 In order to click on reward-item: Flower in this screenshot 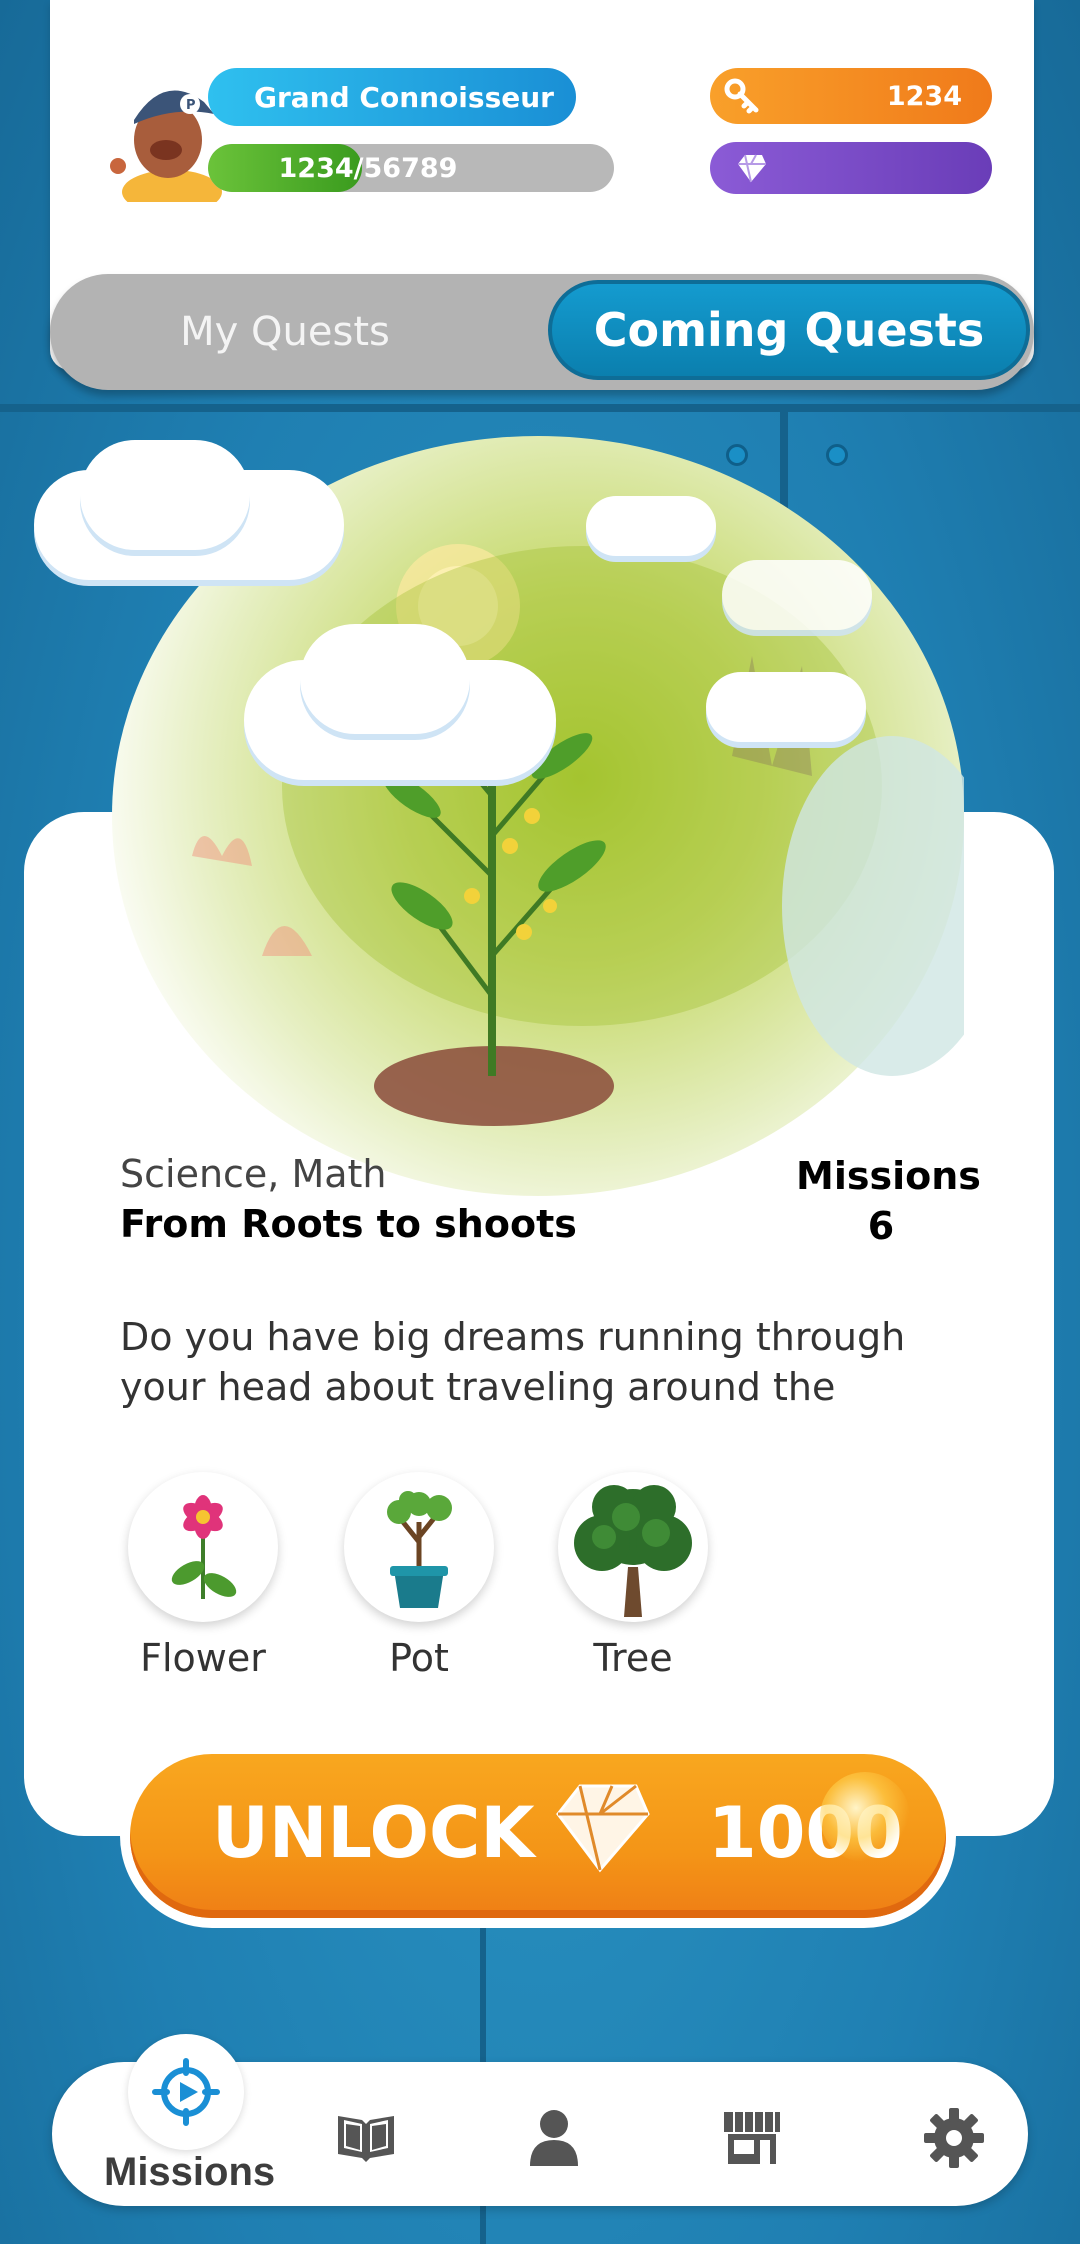, I will do `click(203, 1576)`.